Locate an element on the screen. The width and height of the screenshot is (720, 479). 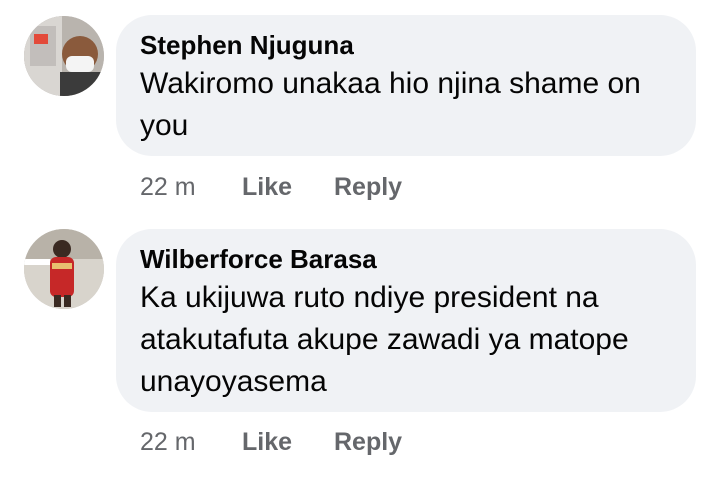
comment-text: Wakiromo unakaa hio njina shame on you is located at coordinates (390, 104).